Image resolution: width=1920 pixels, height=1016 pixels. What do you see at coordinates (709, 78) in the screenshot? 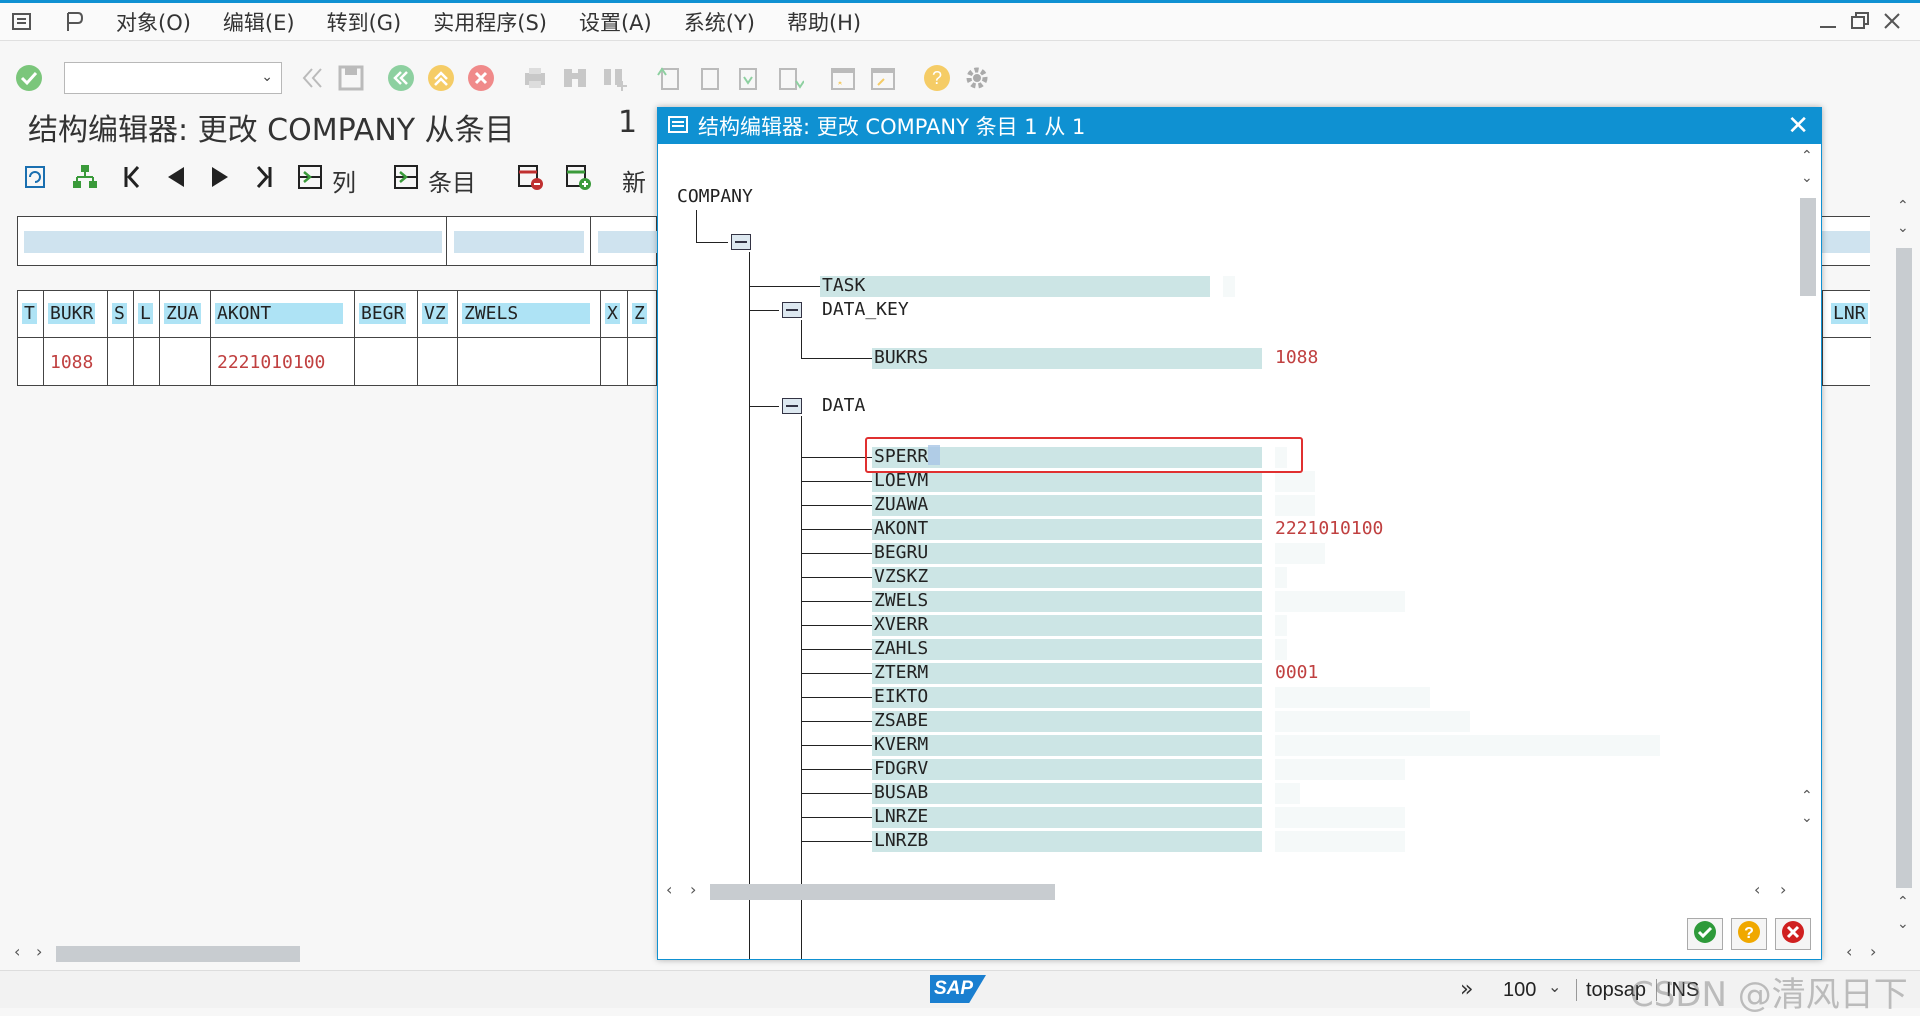
I see `previous-page-icon` at bounding box center [709, 78].